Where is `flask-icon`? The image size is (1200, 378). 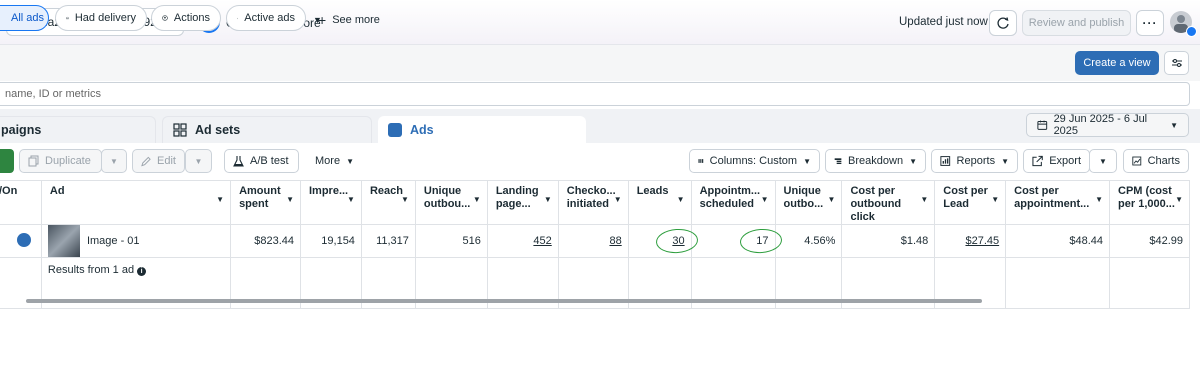
flask-icon is located at coordinates (238, 161).